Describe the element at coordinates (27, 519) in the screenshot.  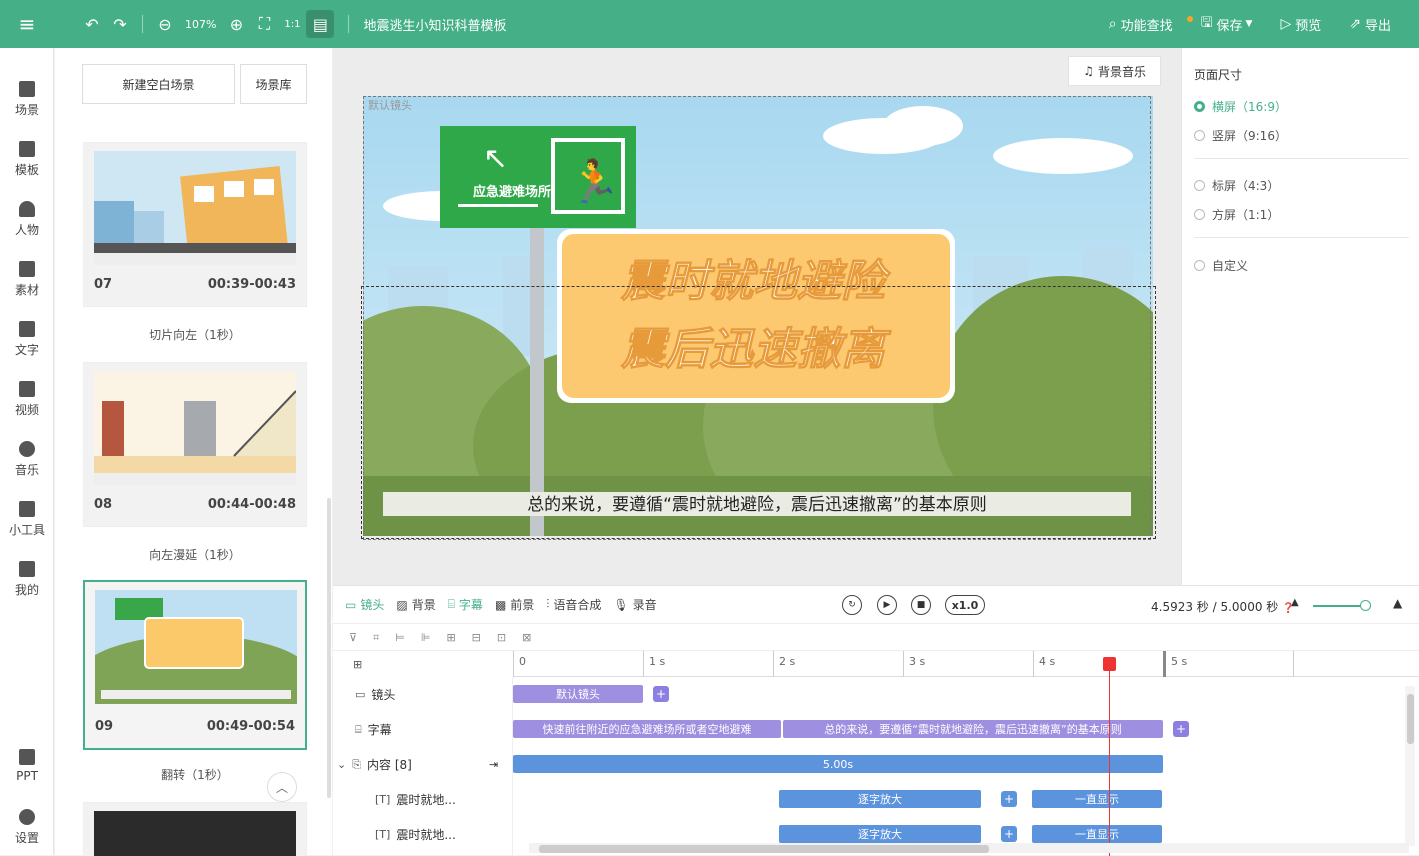
I see `sidebar-item-tools: 小工具` at that location.